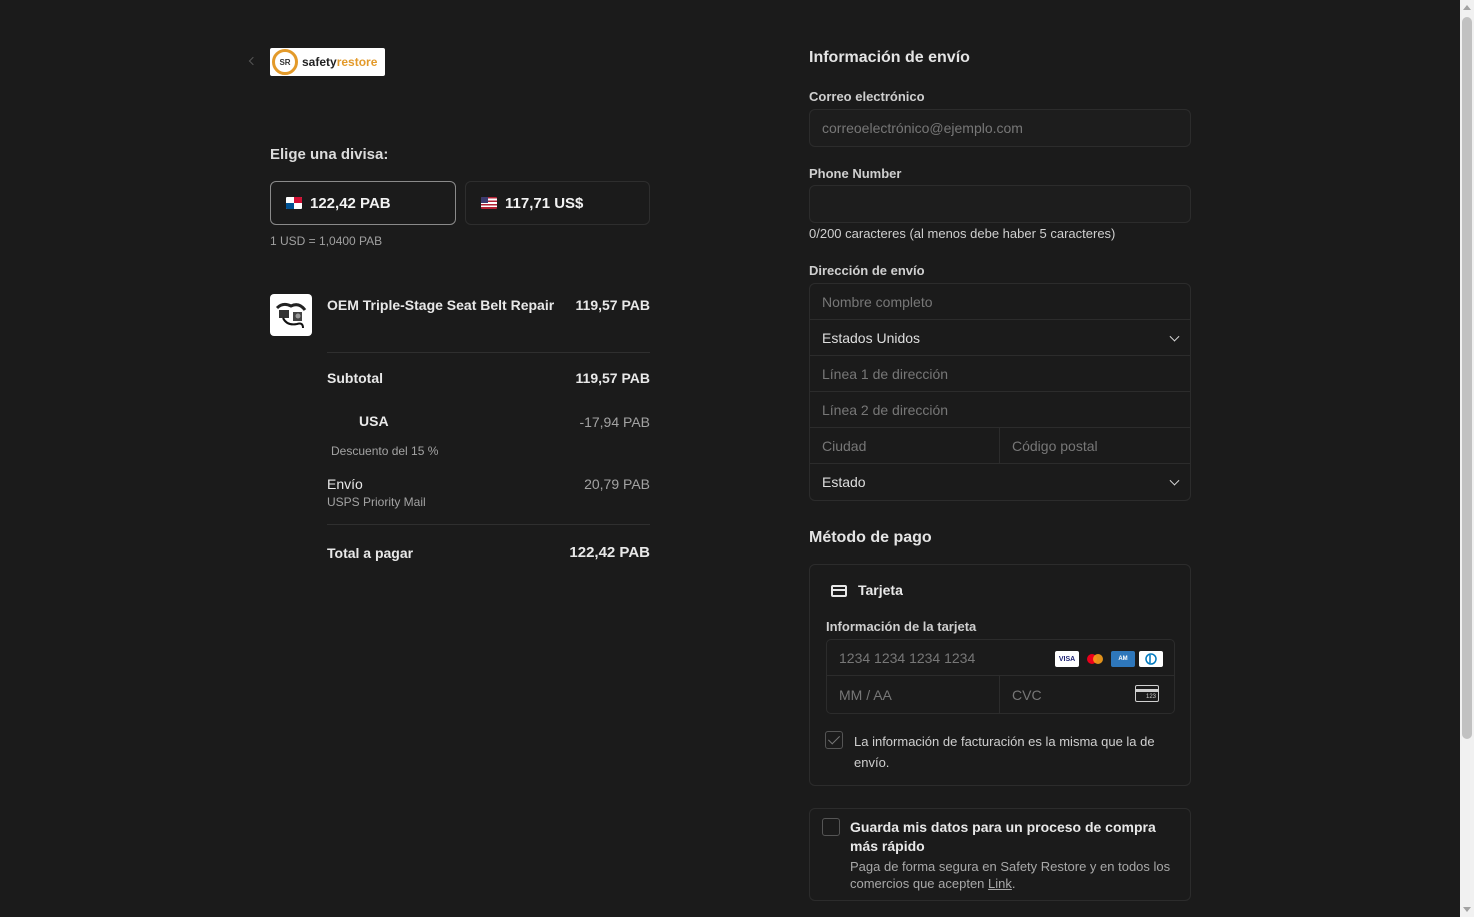 The width and height of the screenshot is (1474, 917). What do you see at coordinates (905, 446) in the screenshot?
I see `city-field: Ciudad` at bounding box center [905, 446].